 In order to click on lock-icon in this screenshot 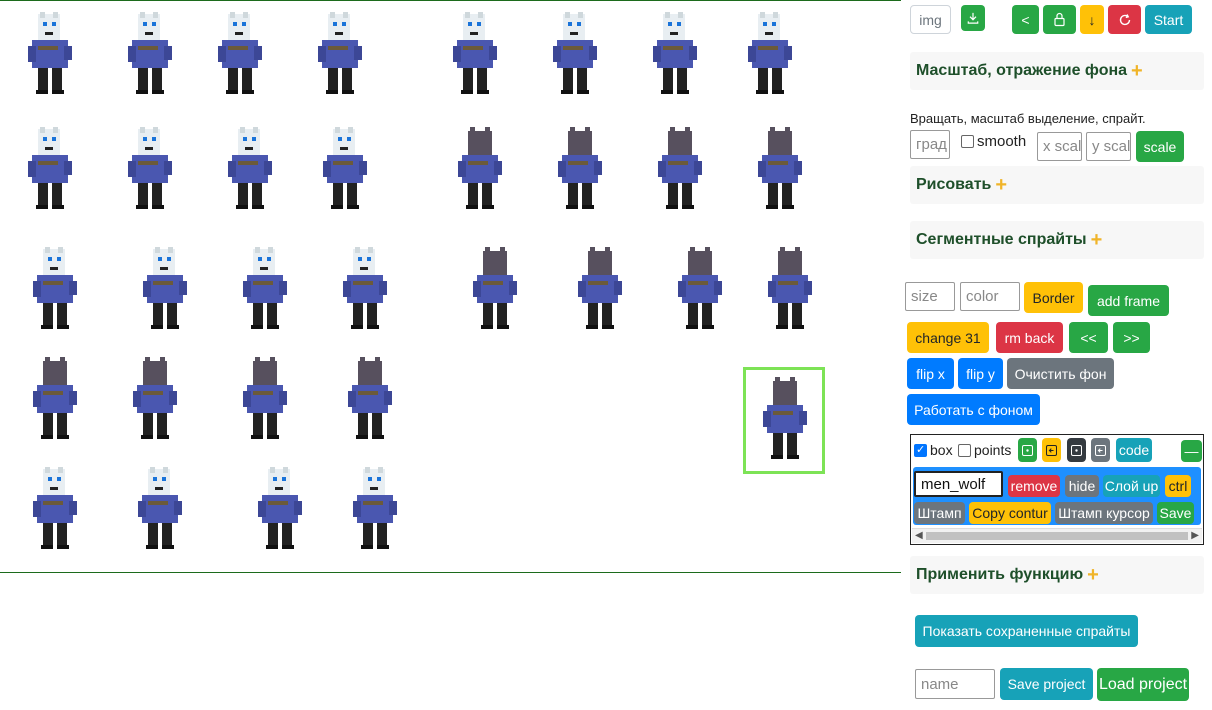, I will do `click(1059, 19)`.